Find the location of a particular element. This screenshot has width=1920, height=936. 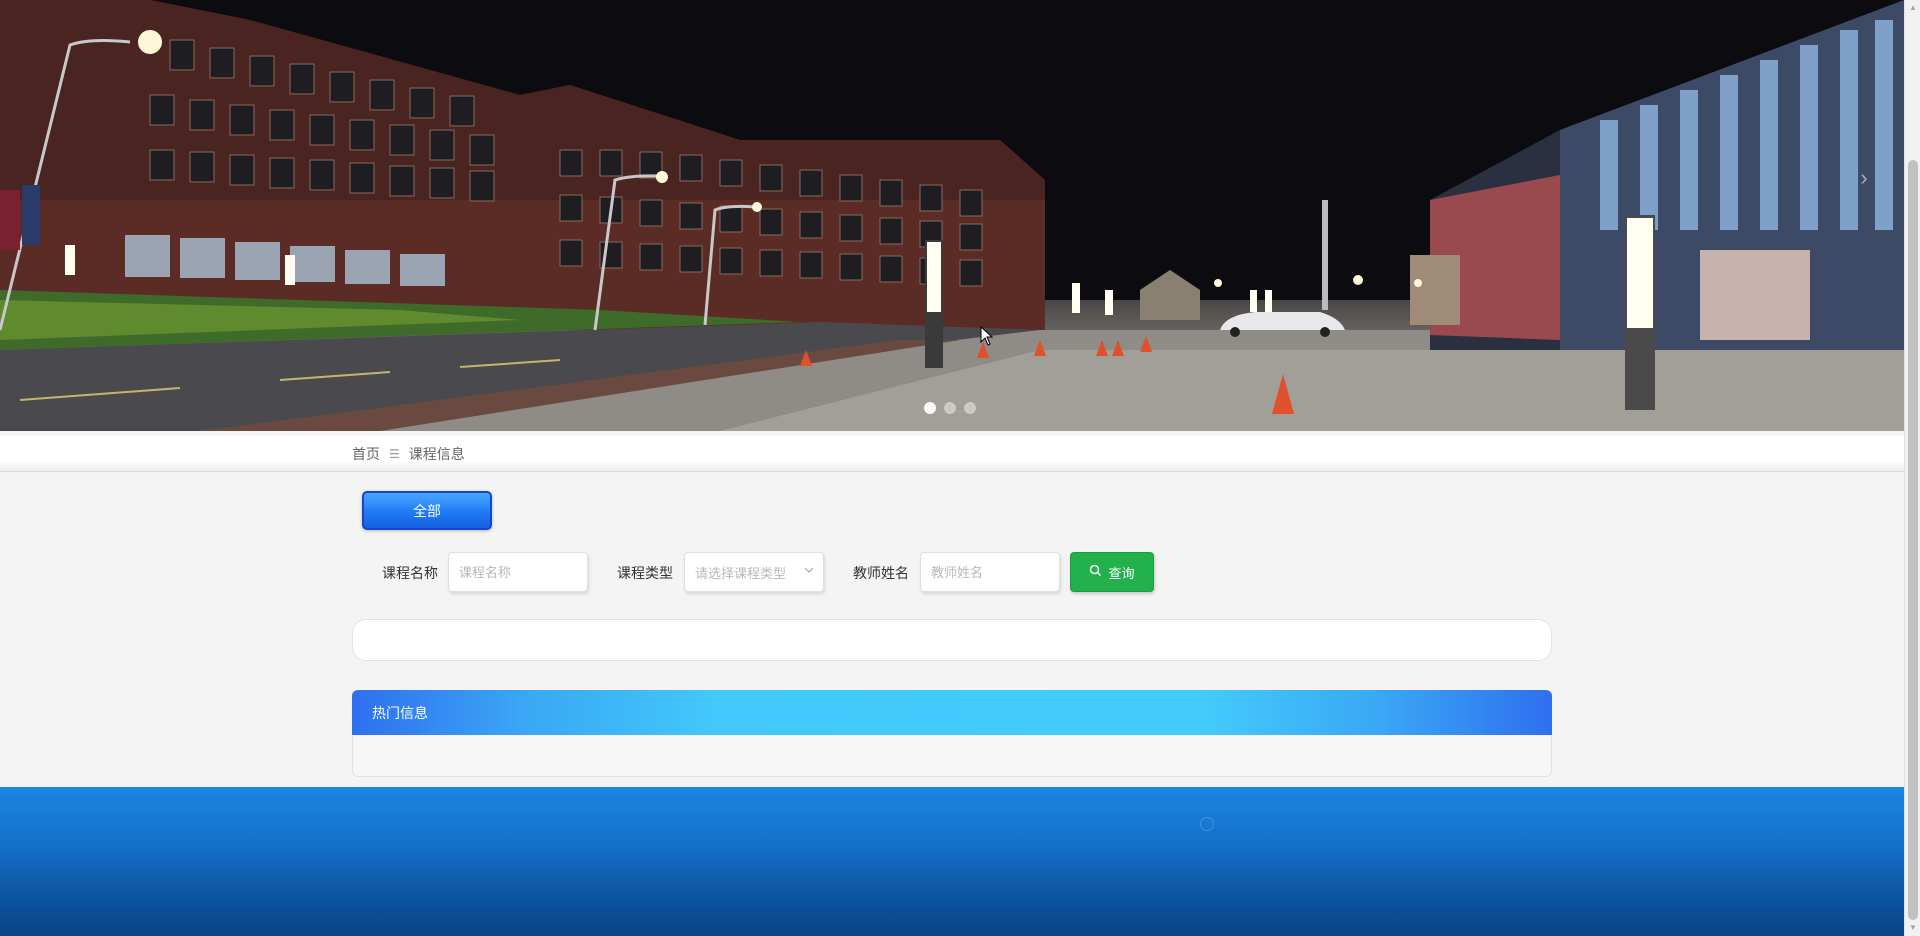

course-type-label: 课程类型 is located at coordinates (645, 573).